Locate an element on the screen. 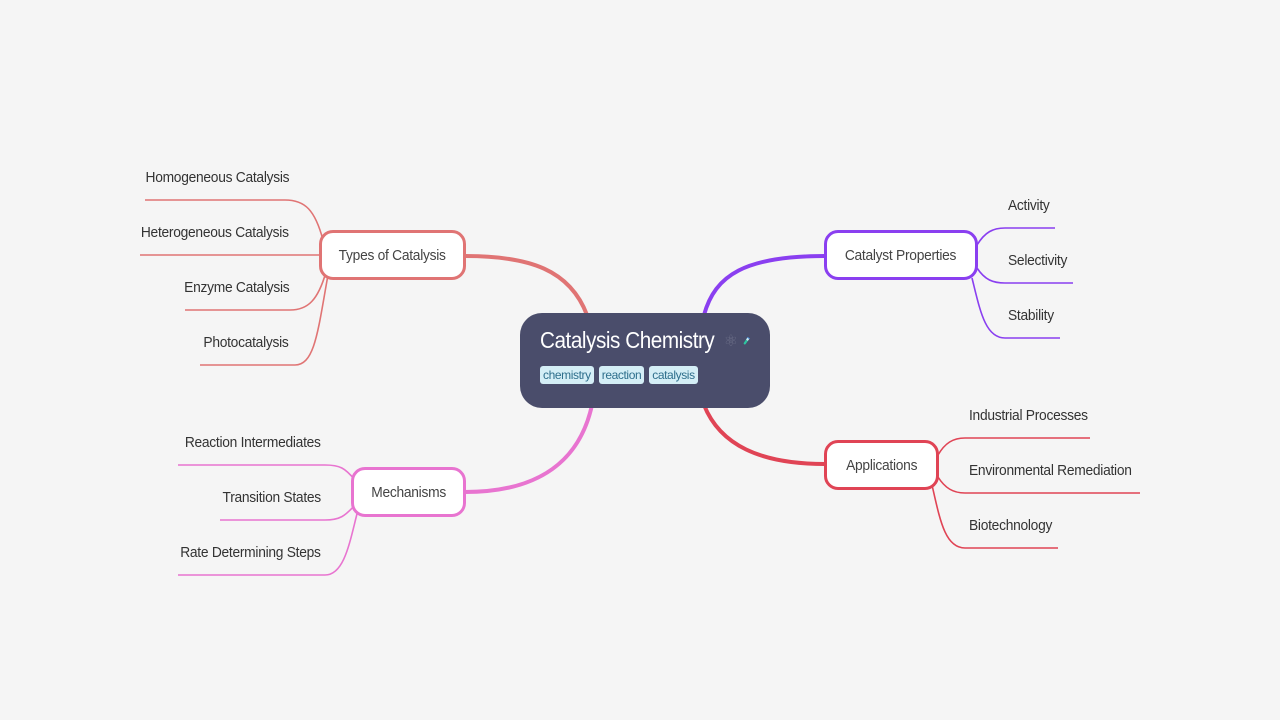 This screenshot has height=720, width=1280. test-tube-icon is located at coordinates (746, 340).